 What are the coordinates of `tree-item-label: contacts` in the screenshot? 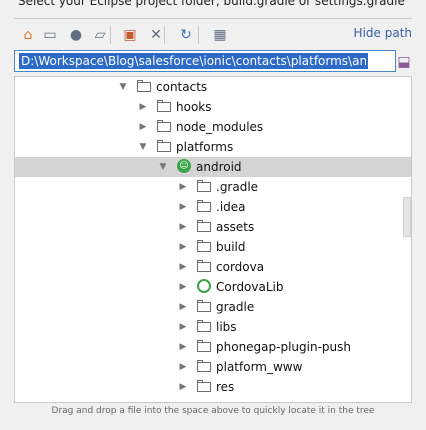 It's located at (182, 87).